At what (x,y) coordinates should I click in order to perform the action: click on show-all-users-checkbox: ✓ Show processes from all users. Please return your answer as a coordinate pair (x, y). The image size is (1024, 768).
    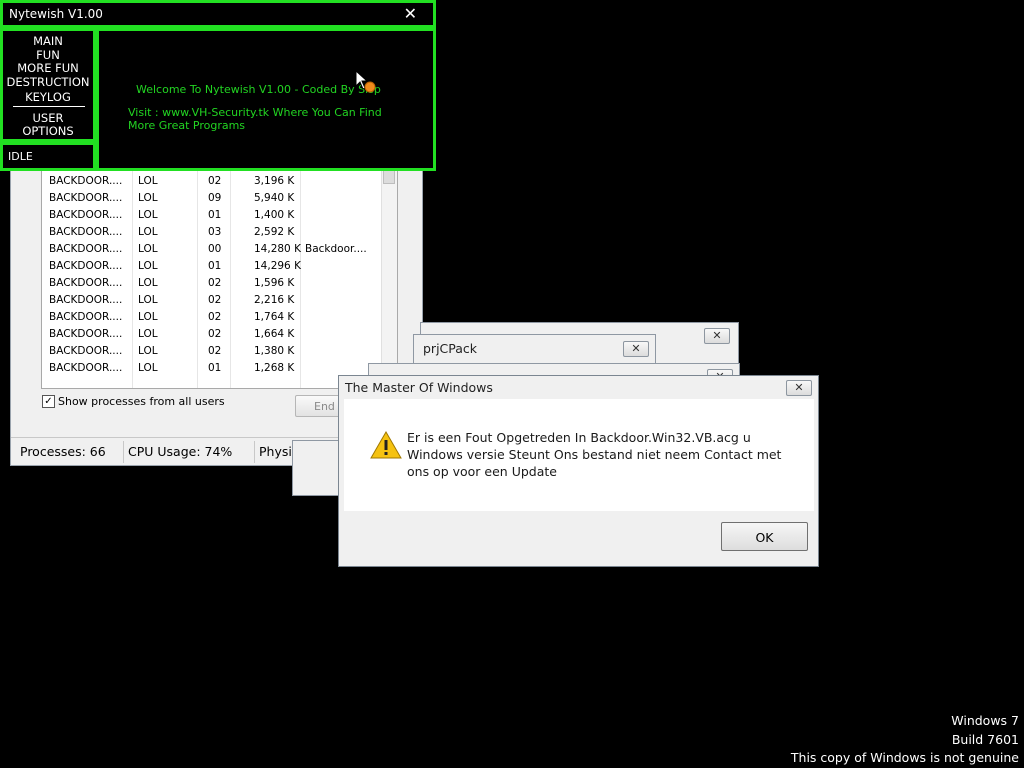
    Looking at the image, I should click on (133, 401).